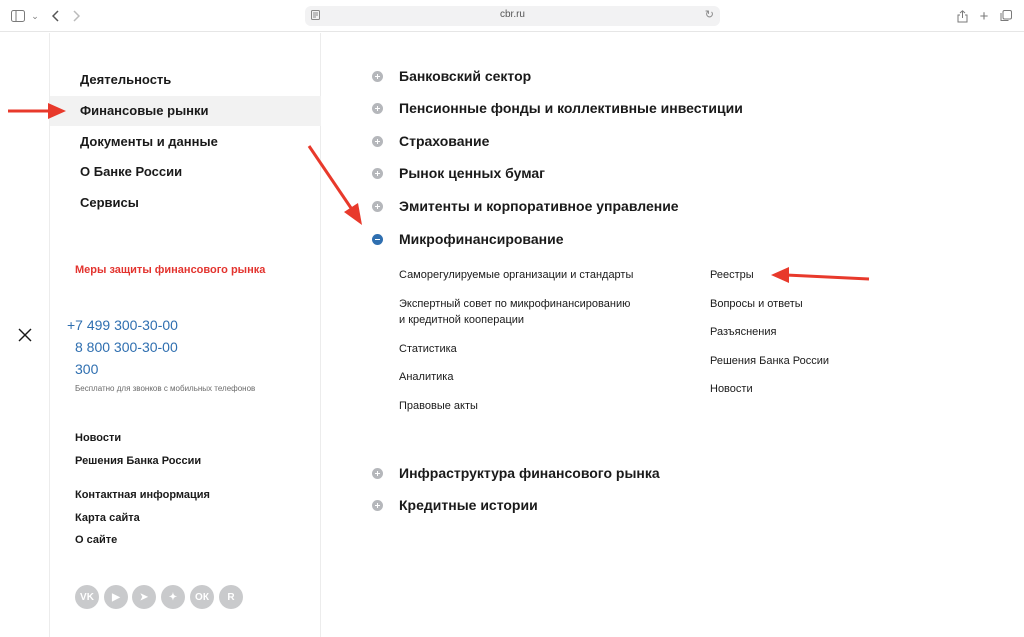 The height and width of the screenshot is (637, 1024). What do you see at coordinates (138, 461) in the screenshot?
I see `footer-link-decisions: Решения Банка России` at bounding box center [138, 461].